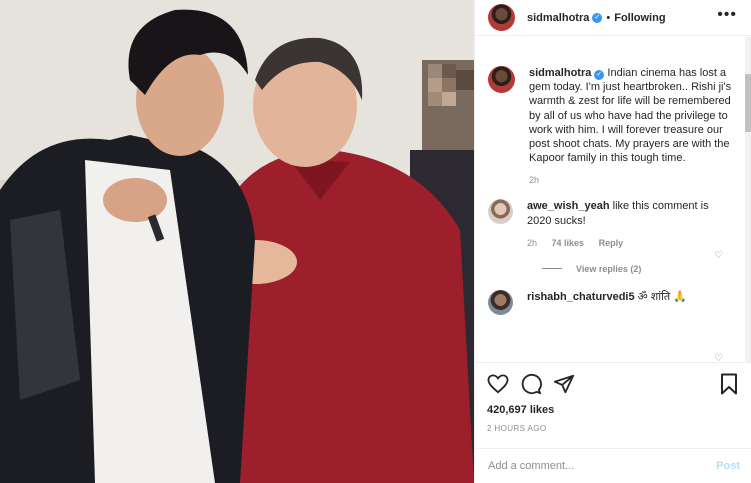  I want to click on comment-meta: 2h 74 likes Reply, so click(631, 243).